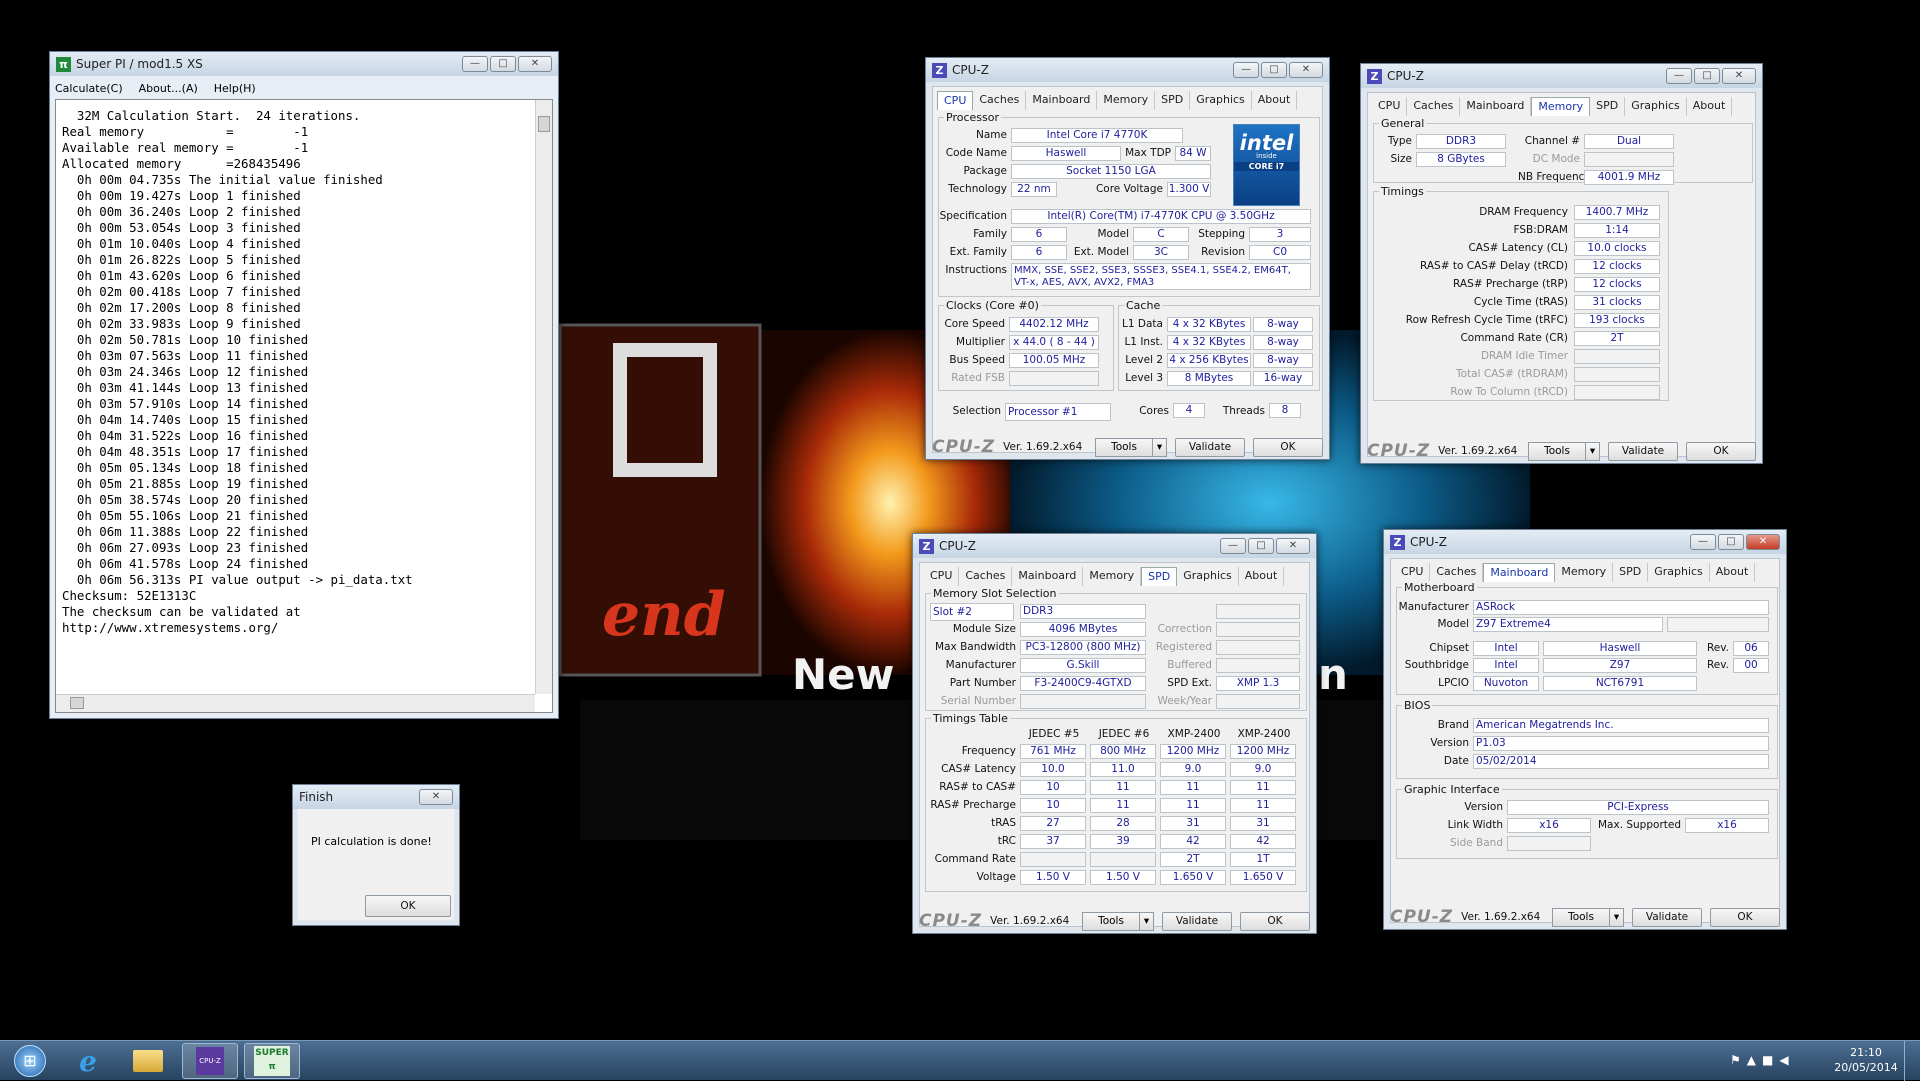 This screenshot has height=1081, width=1920. I want to click on correction-value, so click(1258, 629).